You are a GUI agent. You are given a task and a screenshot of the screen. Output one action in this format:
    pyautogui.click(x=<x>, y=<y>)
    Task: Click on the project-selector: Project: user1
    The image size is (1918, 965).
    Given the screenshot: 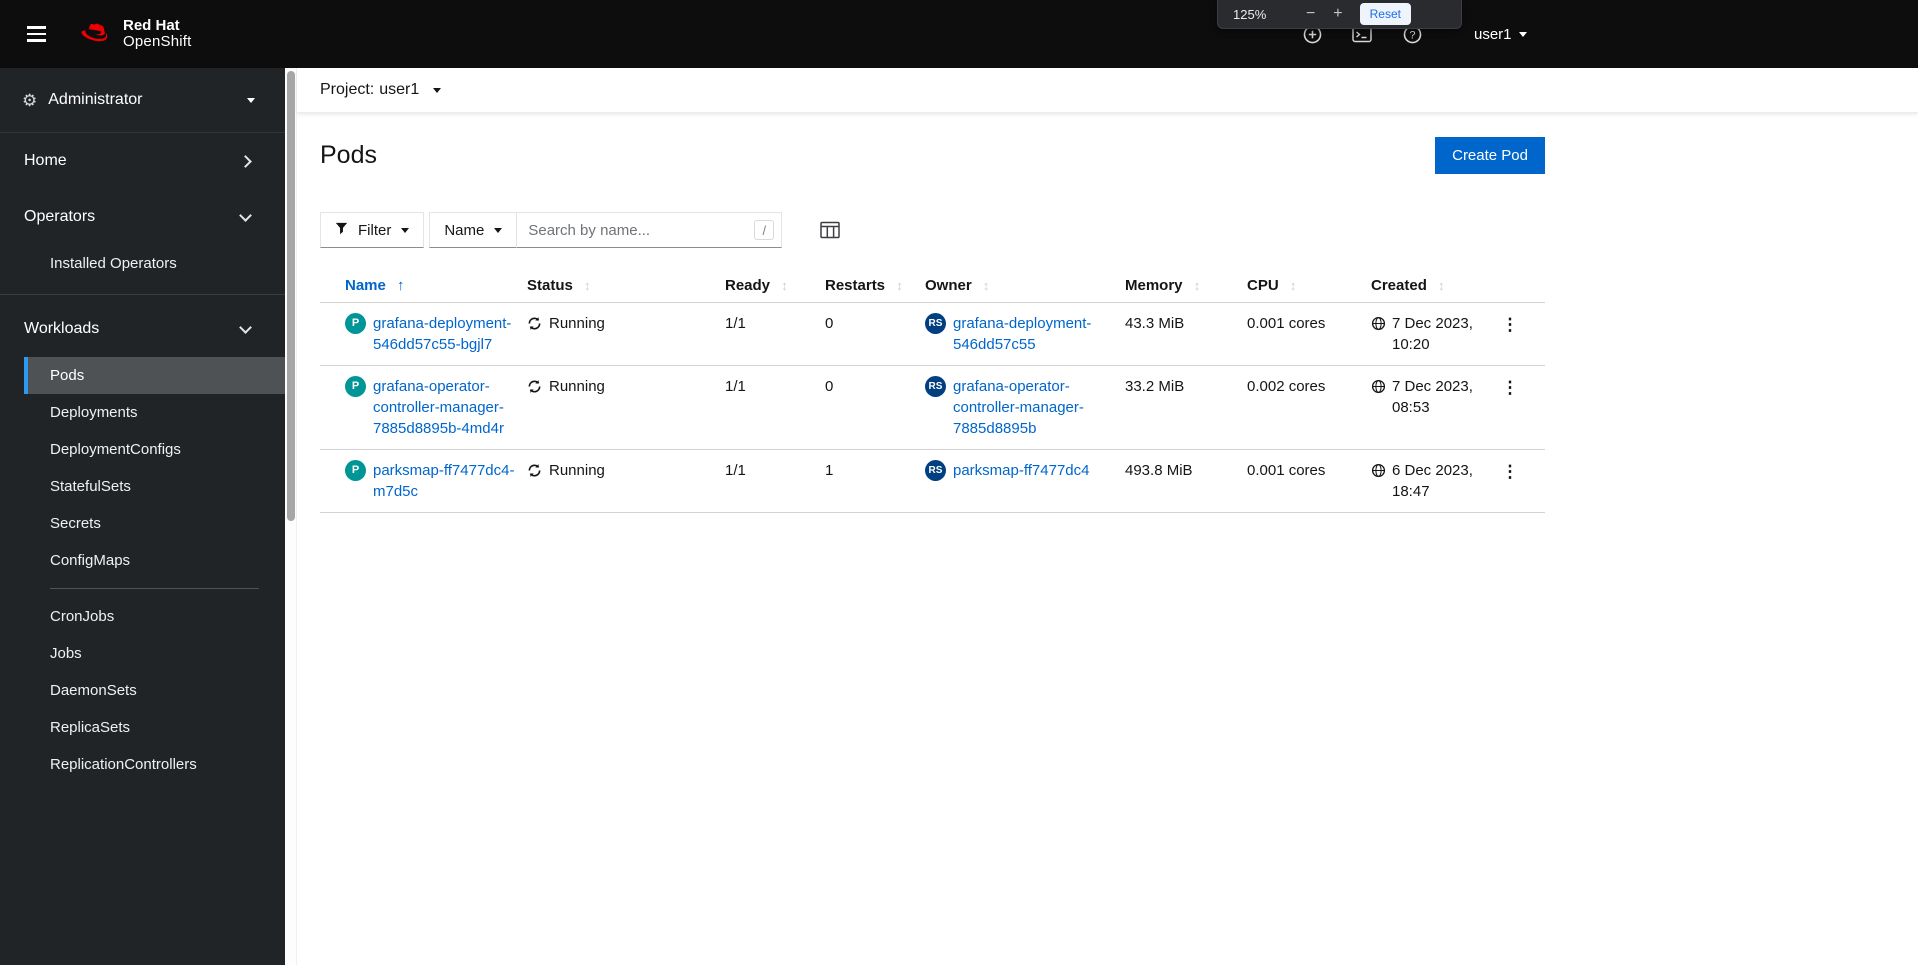 What is the action you would take?
    pyautogui.click(x=381, y=90)
    